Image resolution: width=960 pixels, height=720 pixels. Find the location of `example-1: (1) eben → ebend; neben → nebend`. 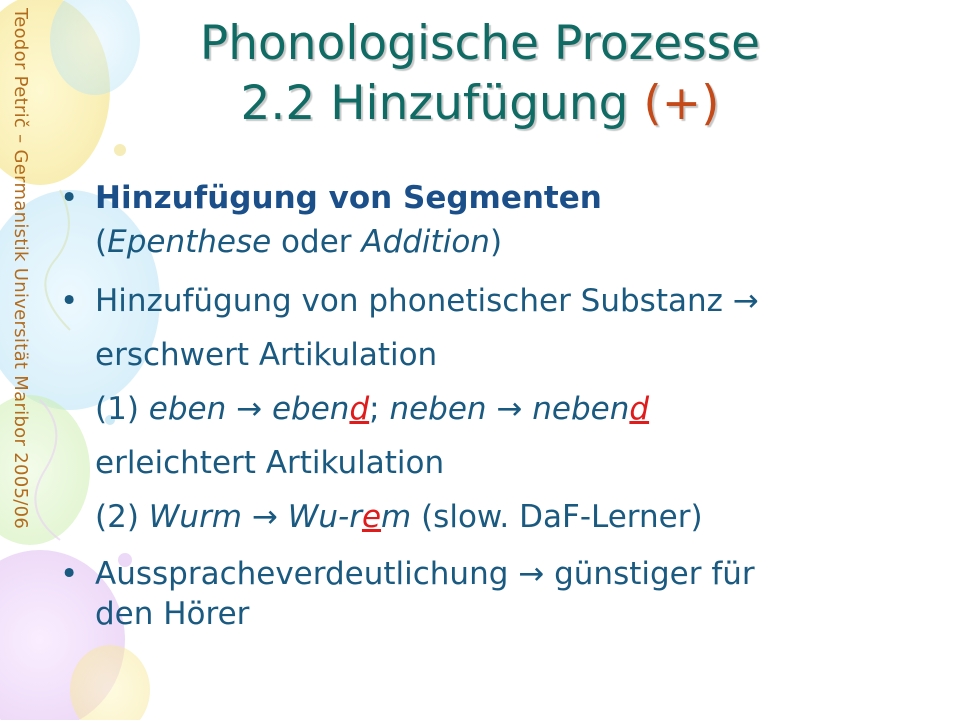

example-1: (1) eben → ebend; neben → nebend is located at coordinates (372, 409).